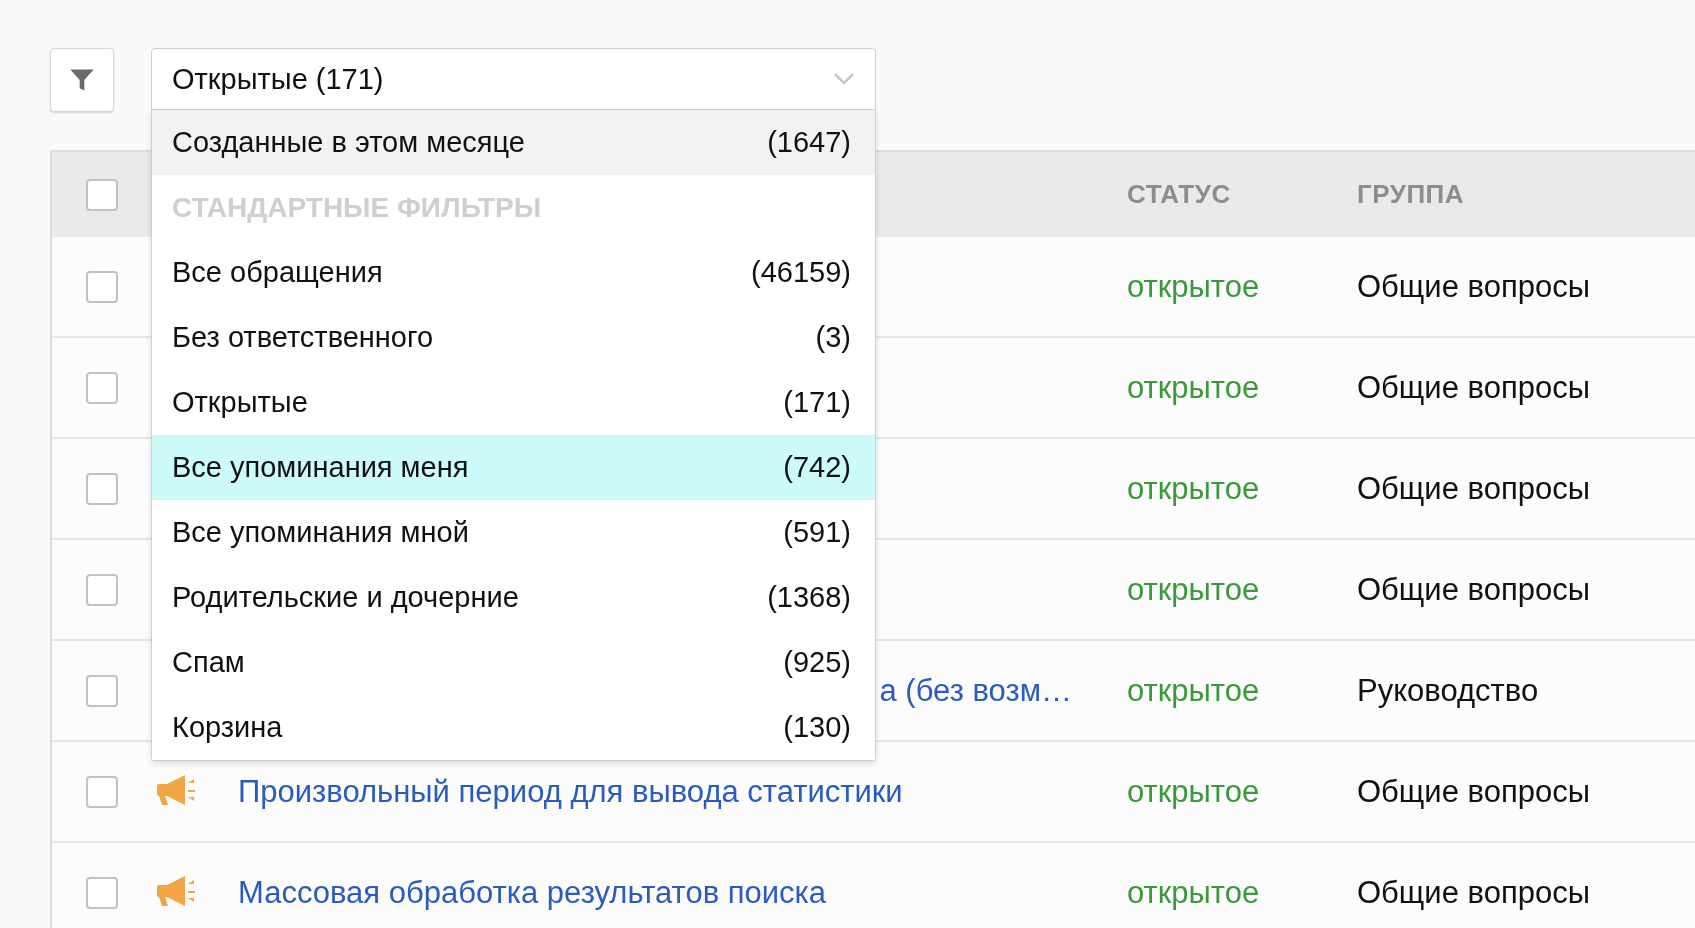 The image size is (1695, 928). I want to click on menu-item: Открытые (171), so click(513, 402).